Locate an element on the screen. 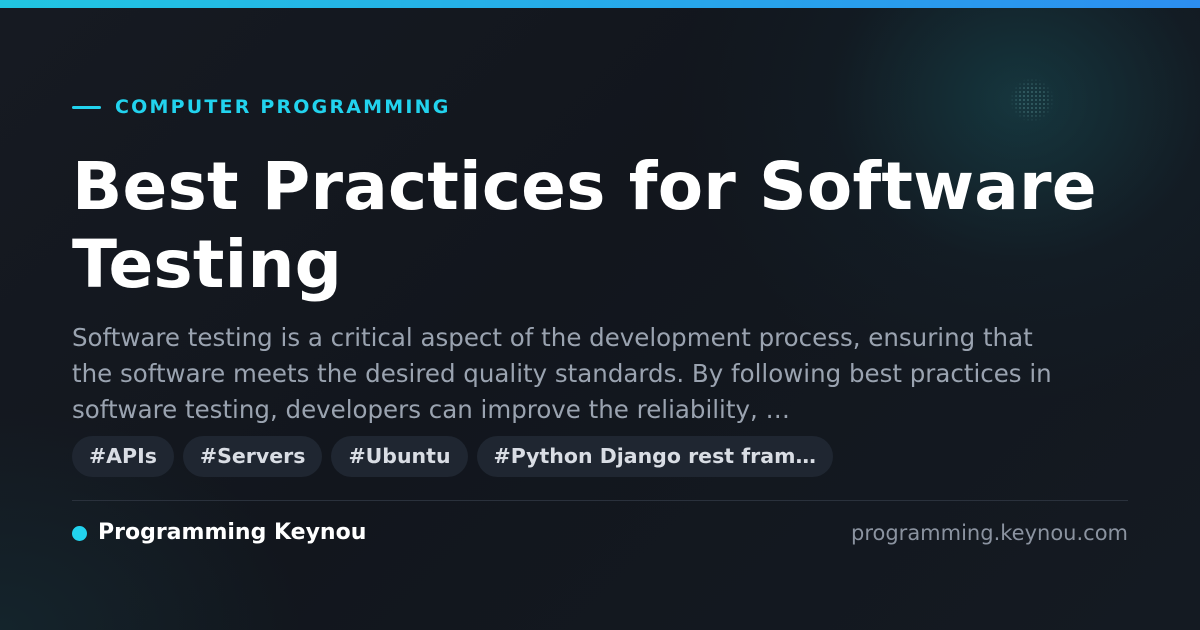 The image size is (1200, 630). category-label: COMPUTER PROGRAMMING is located at coordinates (283, 107).